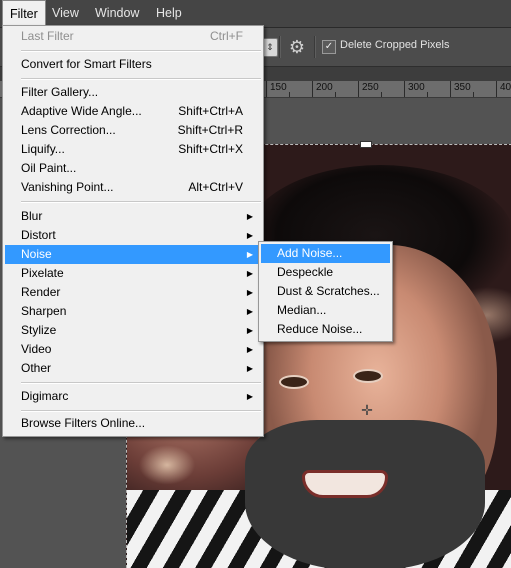  Describe the element at coordinates (368, 376) in the screenshot. I see `photo-eye-right` at that location.